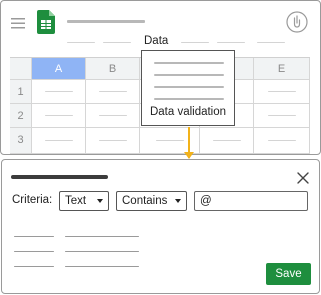 The height and width of the screenshot is (295, 321). What do you see at coordinates (206, 201) in the screenshot?
I see `criteria-value-text: @` at bounding box center [206, 201].